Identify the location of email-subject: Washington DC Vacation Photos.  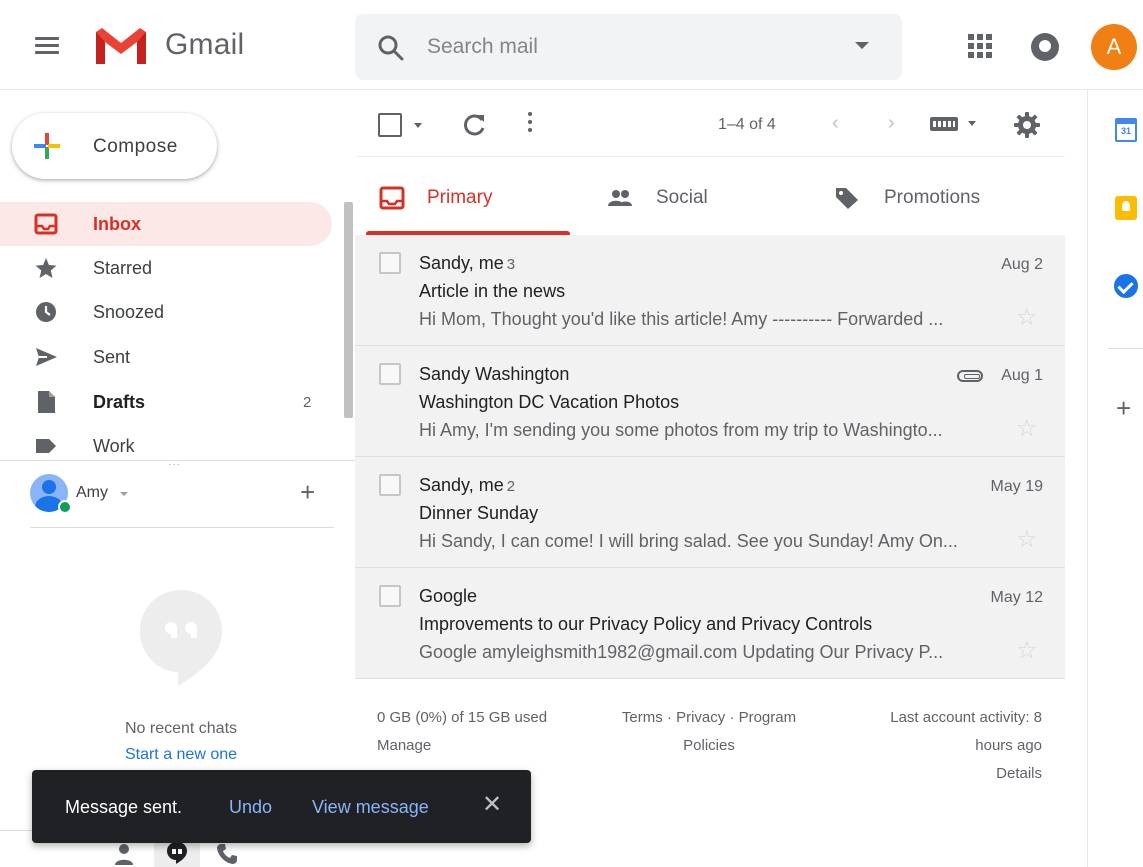
(549, 402).